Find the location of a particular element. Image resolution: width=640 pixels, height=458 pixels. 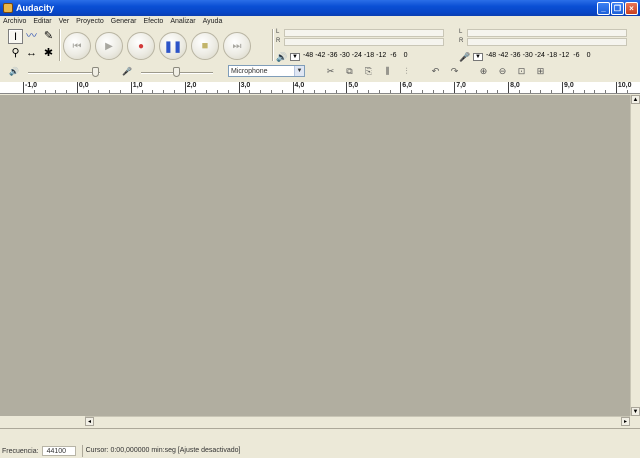

output-volume-slider is located at coordinates (96, 72).